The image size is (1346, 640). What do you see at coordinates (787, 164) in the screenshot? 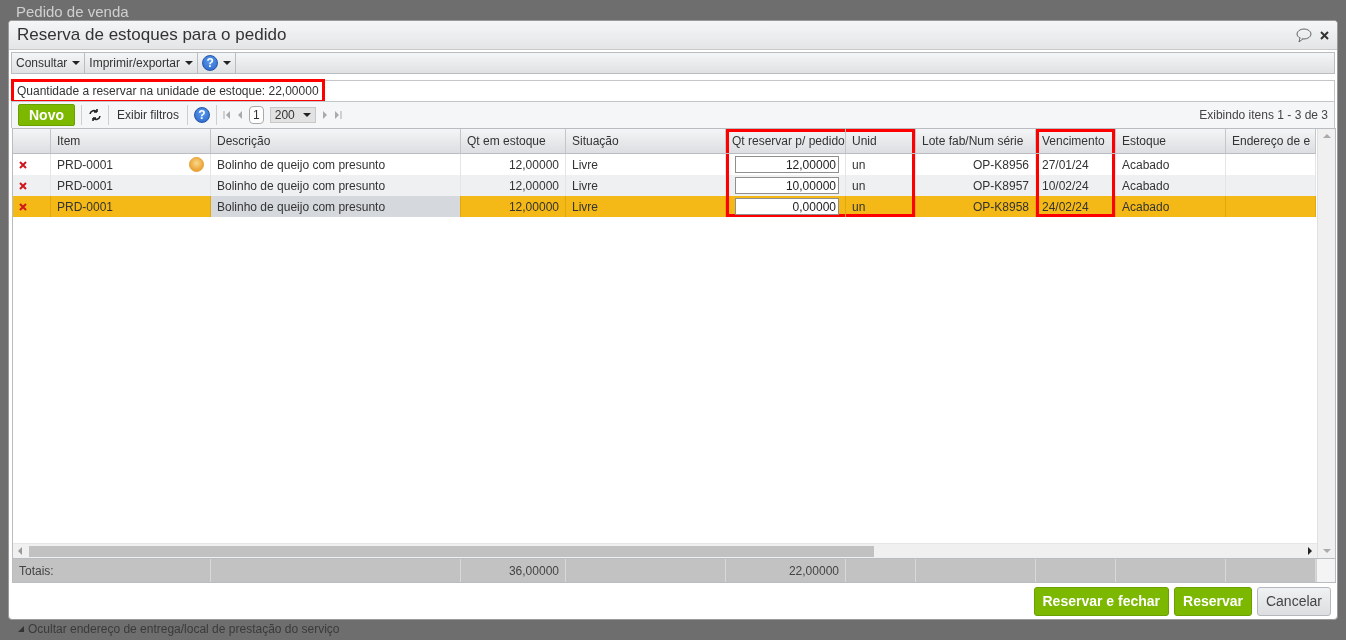
I see `input-field: 12,00000` at bounding box center [787, 164].